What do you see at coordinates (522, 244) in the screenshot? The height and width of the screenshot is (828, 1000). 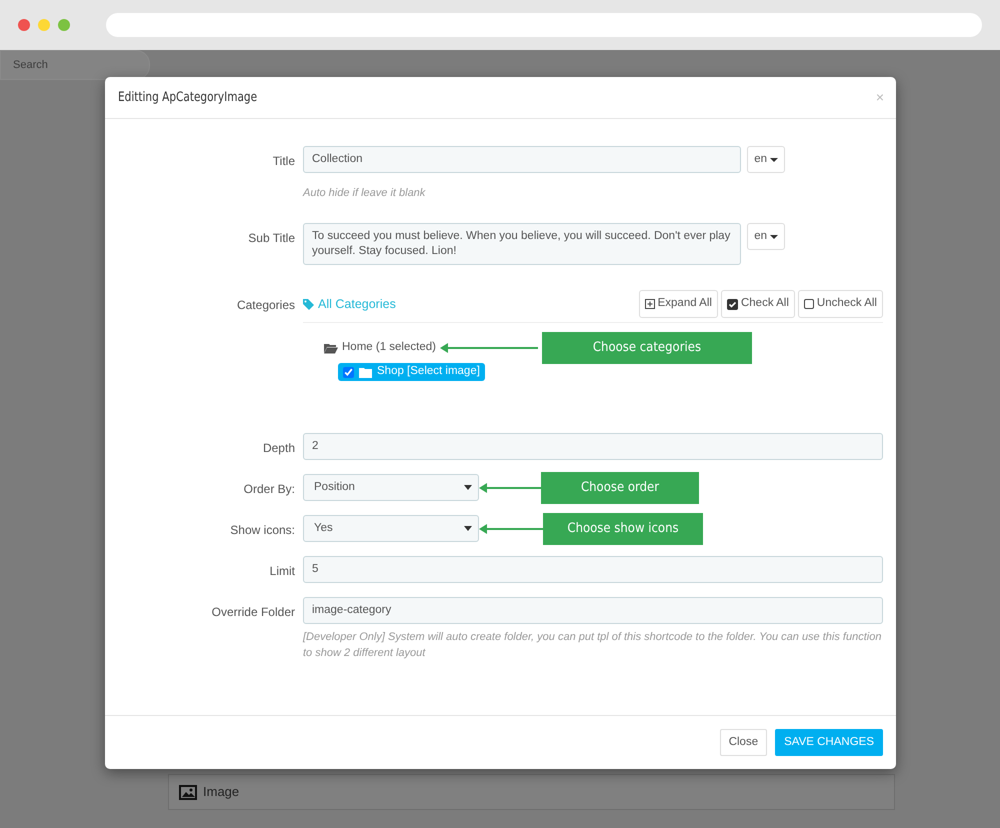 I see `subtitle-field: To succeed you must believe. When you believe, you will succeed. Don't ever play yourself. Stay focused. Lion!` at bounding box center [522, 244].